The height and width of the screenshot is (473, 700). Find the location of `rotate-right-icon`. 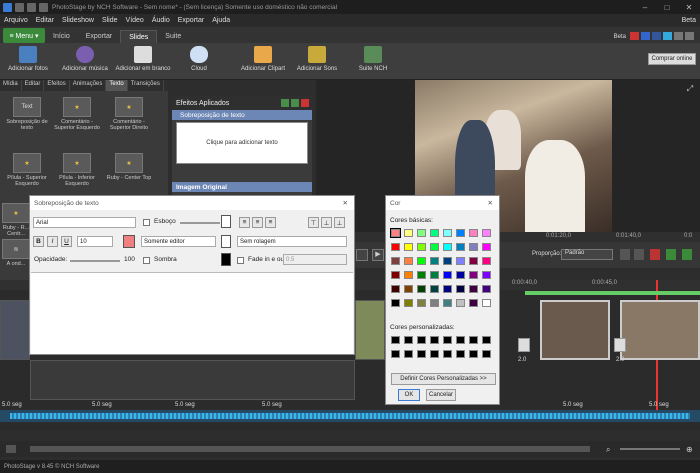

rotate-right-icon is located at coordinates (687, 254).